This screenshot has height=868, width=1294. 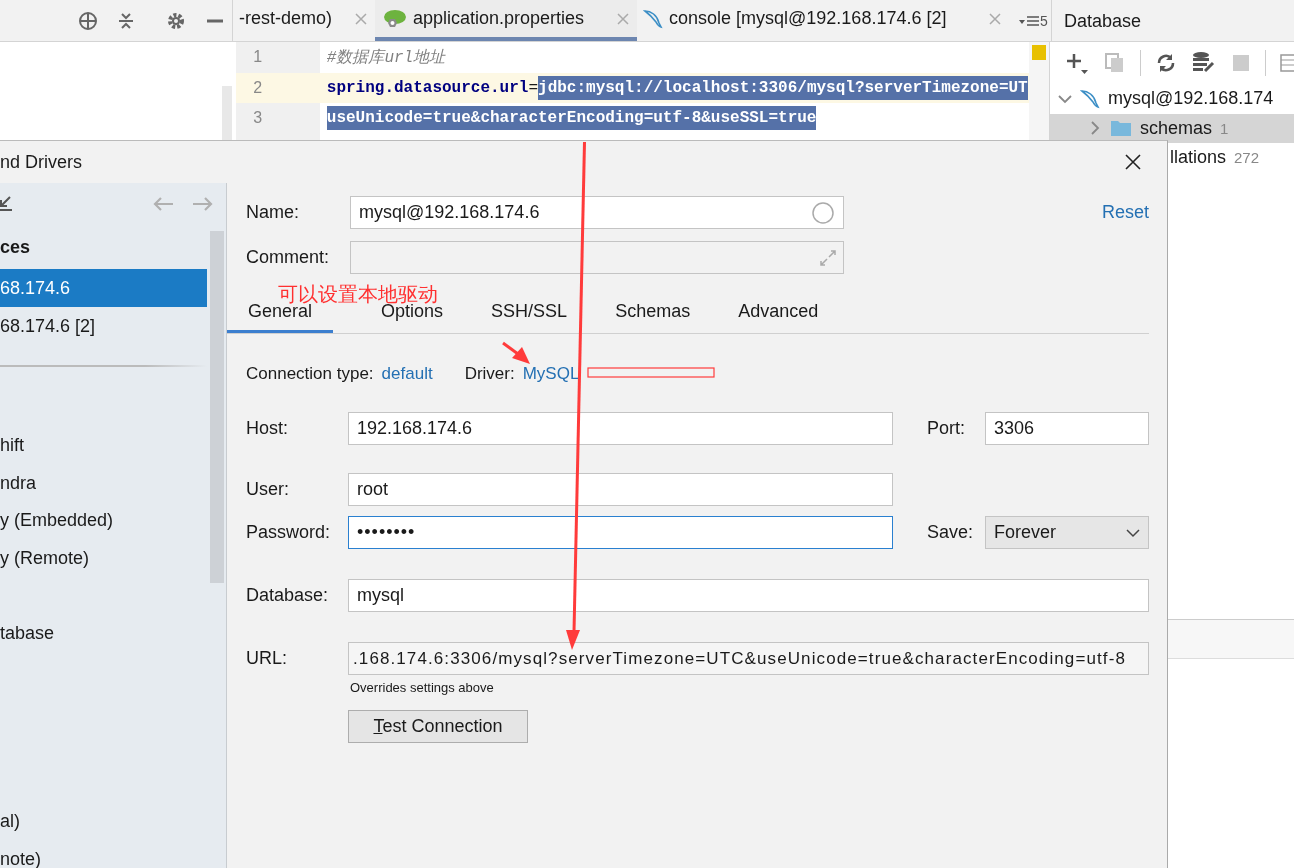 What do you see at coordinates (748, 658) in the screenshot?
I see `url-field: .168.174.6:3306/mysql?serverTimezone=UTC&useUnicode=true&characterEncoding=utf-8` at bounding box center [748, 658].